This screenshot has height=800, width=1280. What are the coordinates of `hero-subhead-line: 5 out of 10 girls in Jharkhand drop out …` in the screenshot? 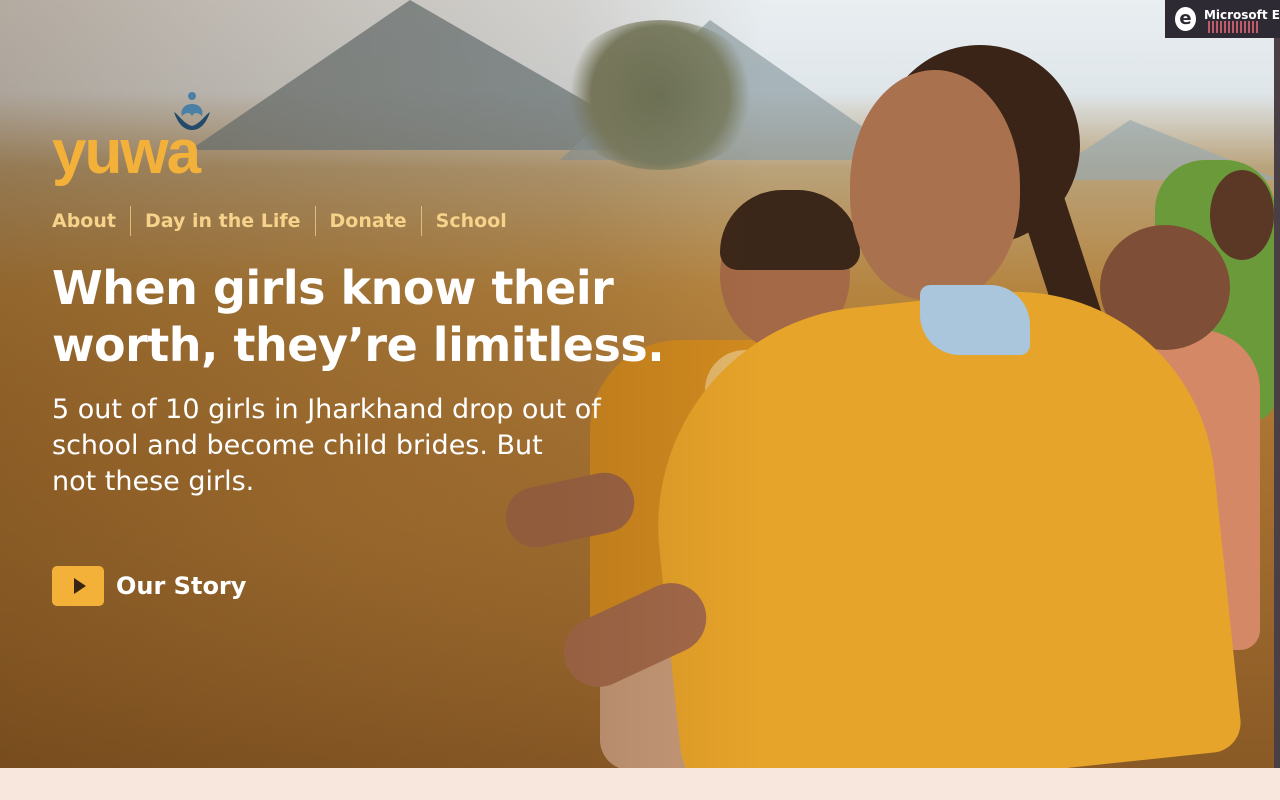 It's located at (326, 409).